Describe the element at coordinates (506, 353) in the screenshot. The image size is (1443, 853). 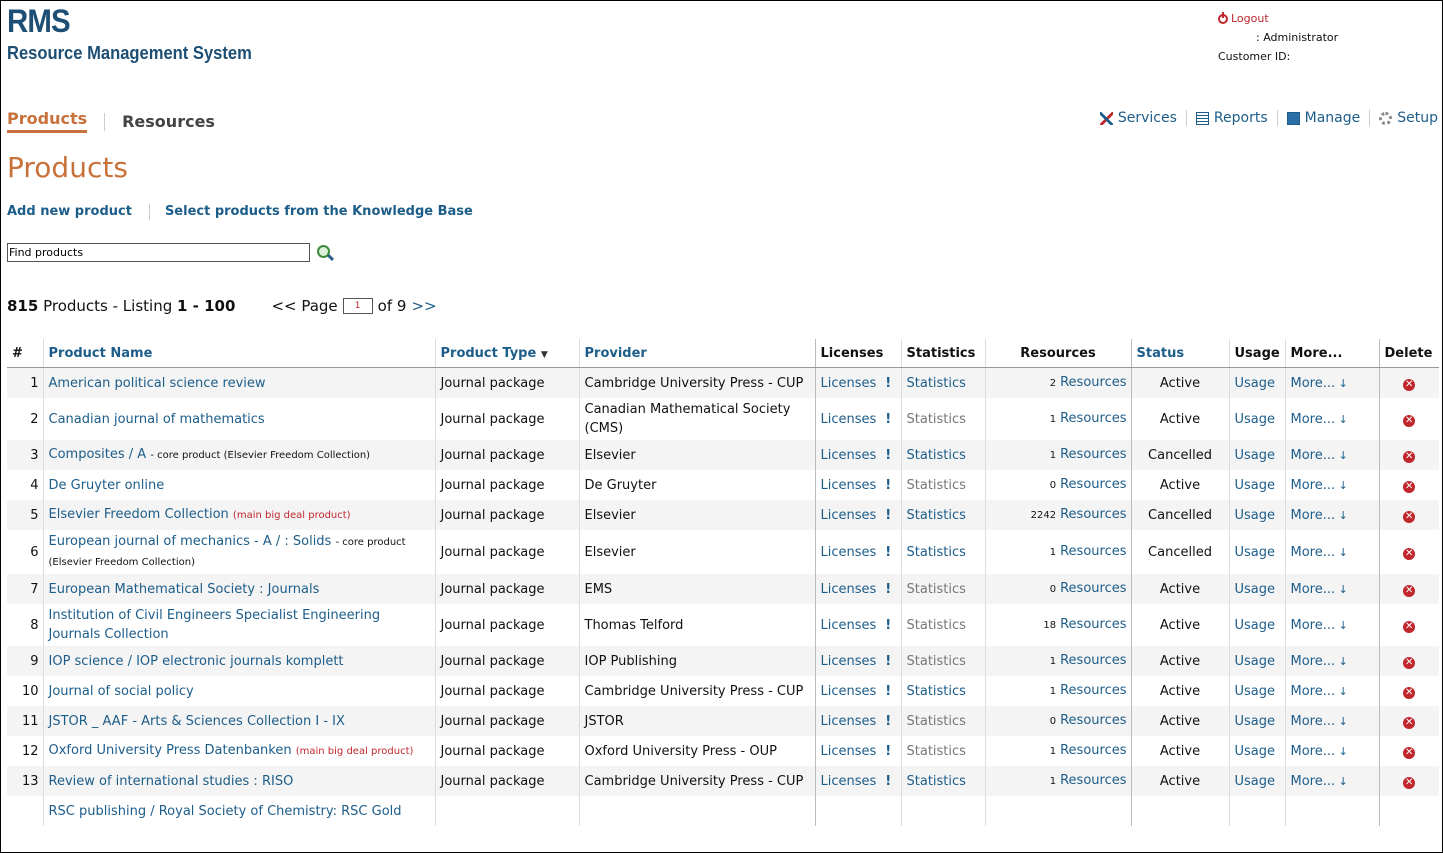
I see `col-product-type: Product Type ▼` at that location.